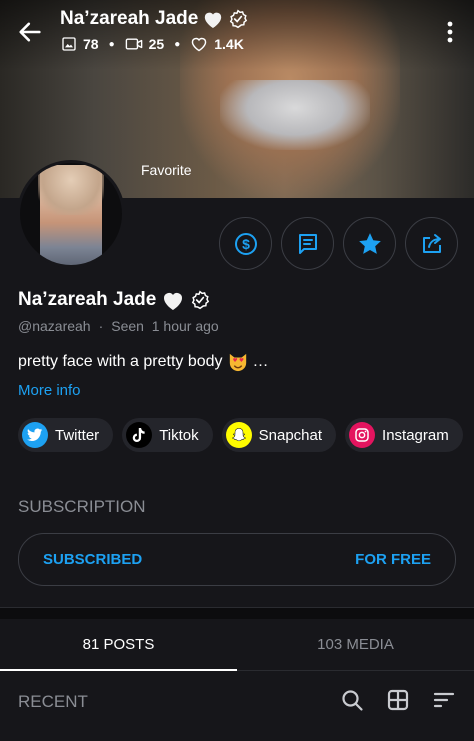 This screenshot has width=474, height=741. What do you see at coordinates (338, 243) in the screenshot?
I see `profile-actions: $` at bounding box center [338, 243].